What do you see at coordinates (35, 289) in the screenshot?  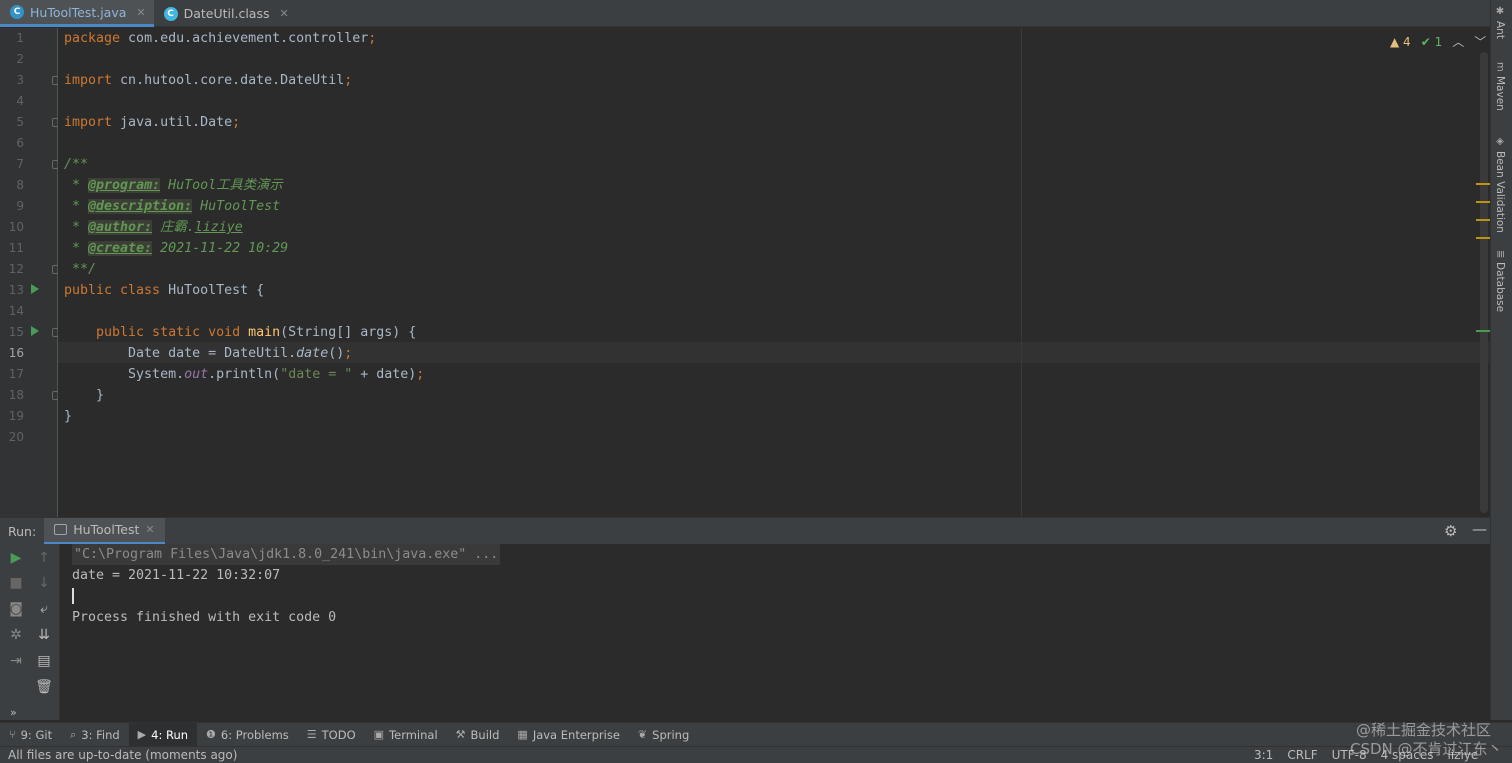 I see `run-class-gutter-icon` at bounding box center [35, 289].